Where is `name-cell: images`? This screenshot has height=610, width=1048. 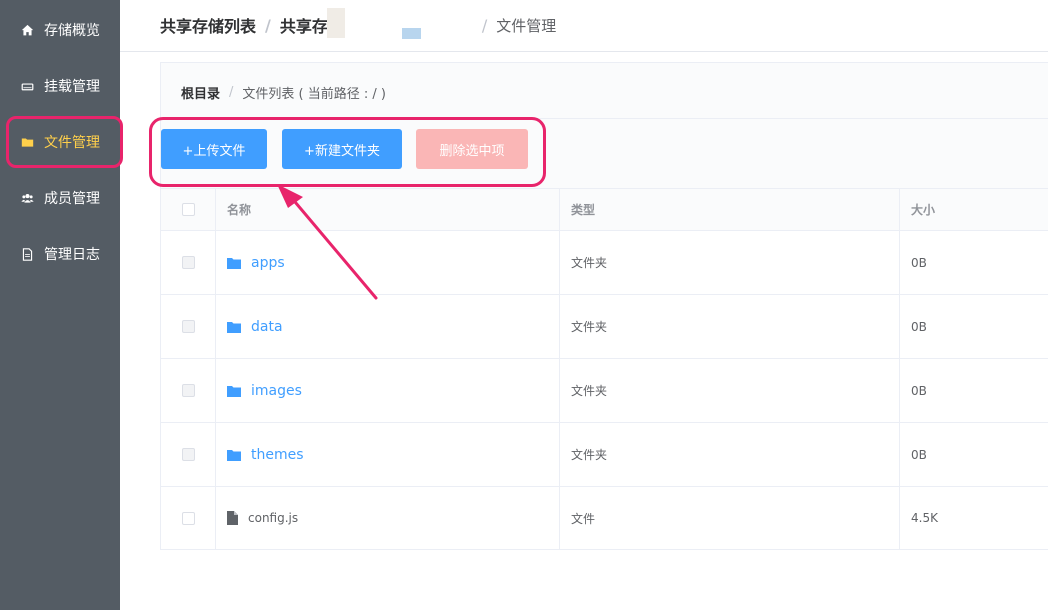
name-cell: images is located at coordinates (388, 390).